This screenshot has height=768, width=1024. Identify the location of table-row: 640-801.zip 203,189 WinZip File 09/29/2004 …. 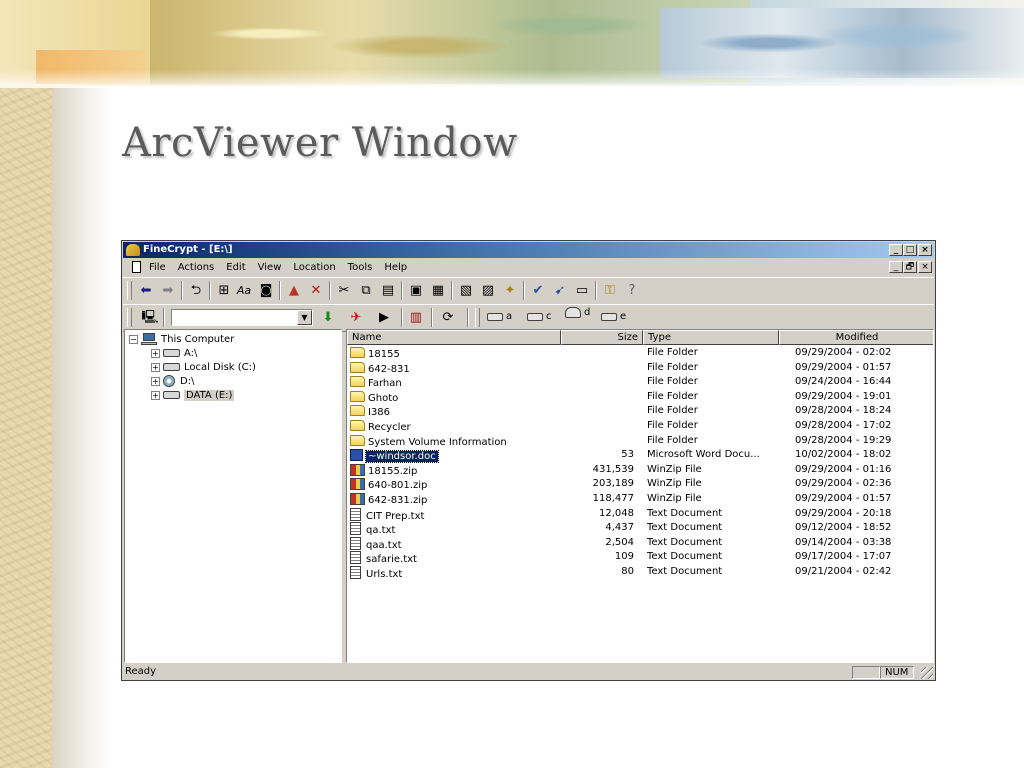
(640, 484).